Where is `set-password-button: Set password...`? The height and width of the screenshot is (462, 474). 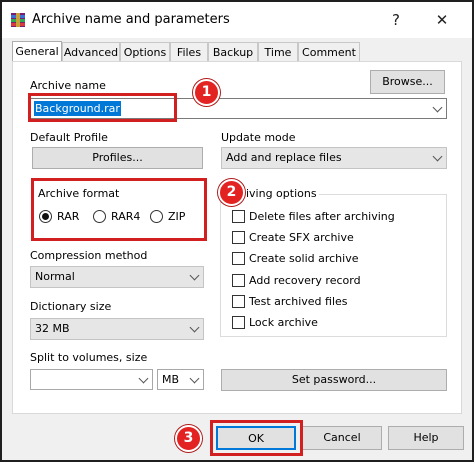
set-password-button: Set password... is located at coordinates (334, 380).